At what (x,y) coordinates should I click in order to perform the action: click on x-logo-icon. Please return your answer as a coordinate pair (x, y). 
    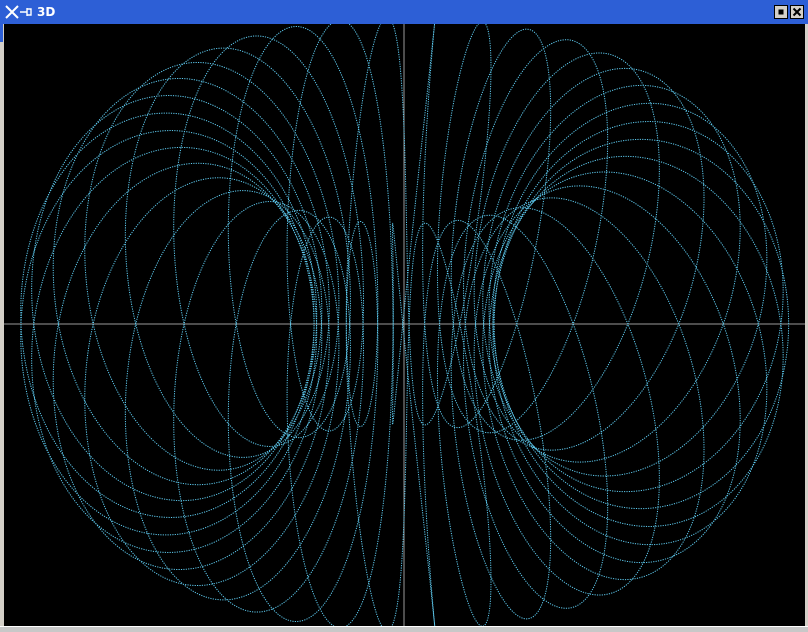
    Looking at the image, I should click on (12, 12).